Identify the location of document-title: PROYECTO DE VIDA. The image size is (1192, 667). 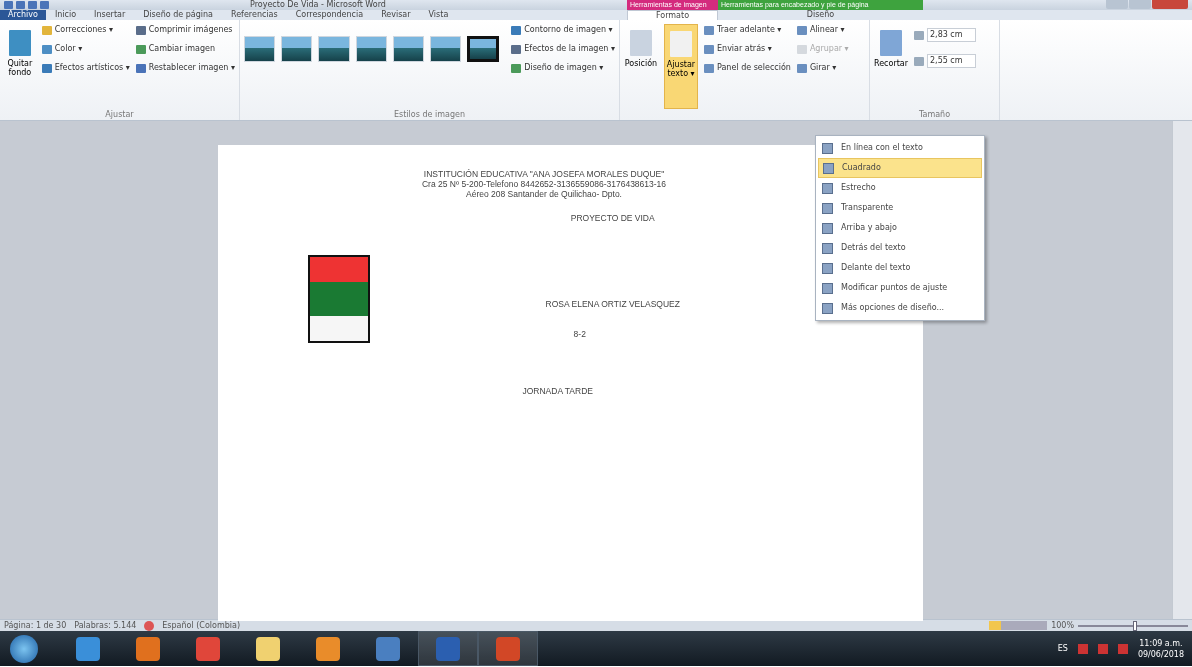
(612, 218).